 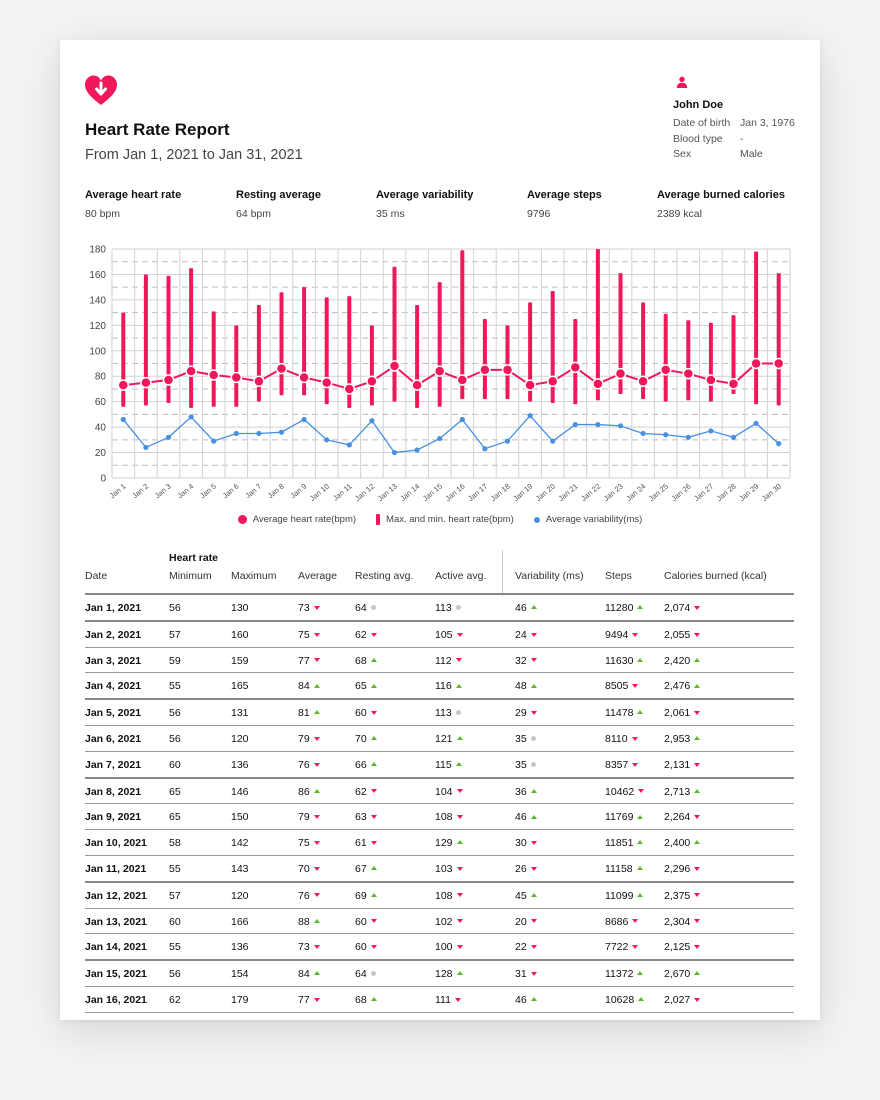 What do you see at coordinates (677, 895) in the screenshot?
I see `cell-value: 2,375` at bounding box center [677, 895].